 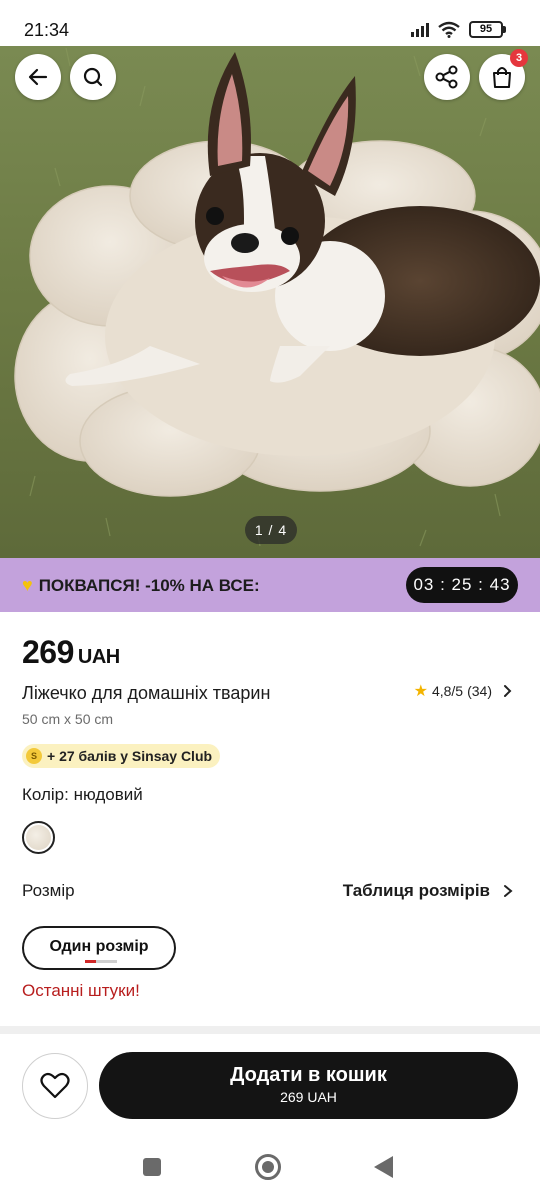 What do you see at coordinates (308, 1097) in the screenshot?
I see `add-to-cart-price: 269 UAH` at bounding box center [308, 1097].